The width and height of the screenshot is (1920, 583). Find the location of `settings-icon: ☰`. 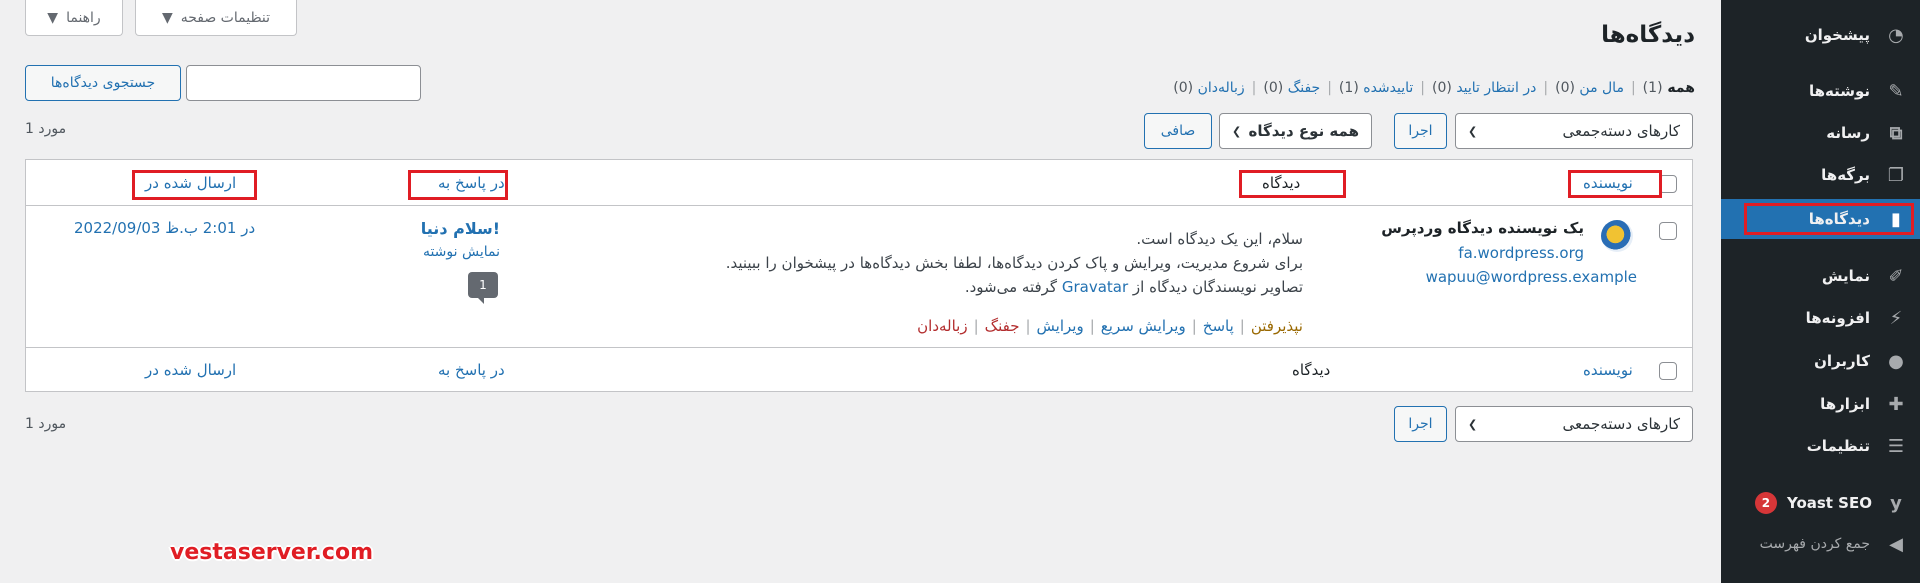

settings-icon: ☰ is located at coordinates (1896, 446).